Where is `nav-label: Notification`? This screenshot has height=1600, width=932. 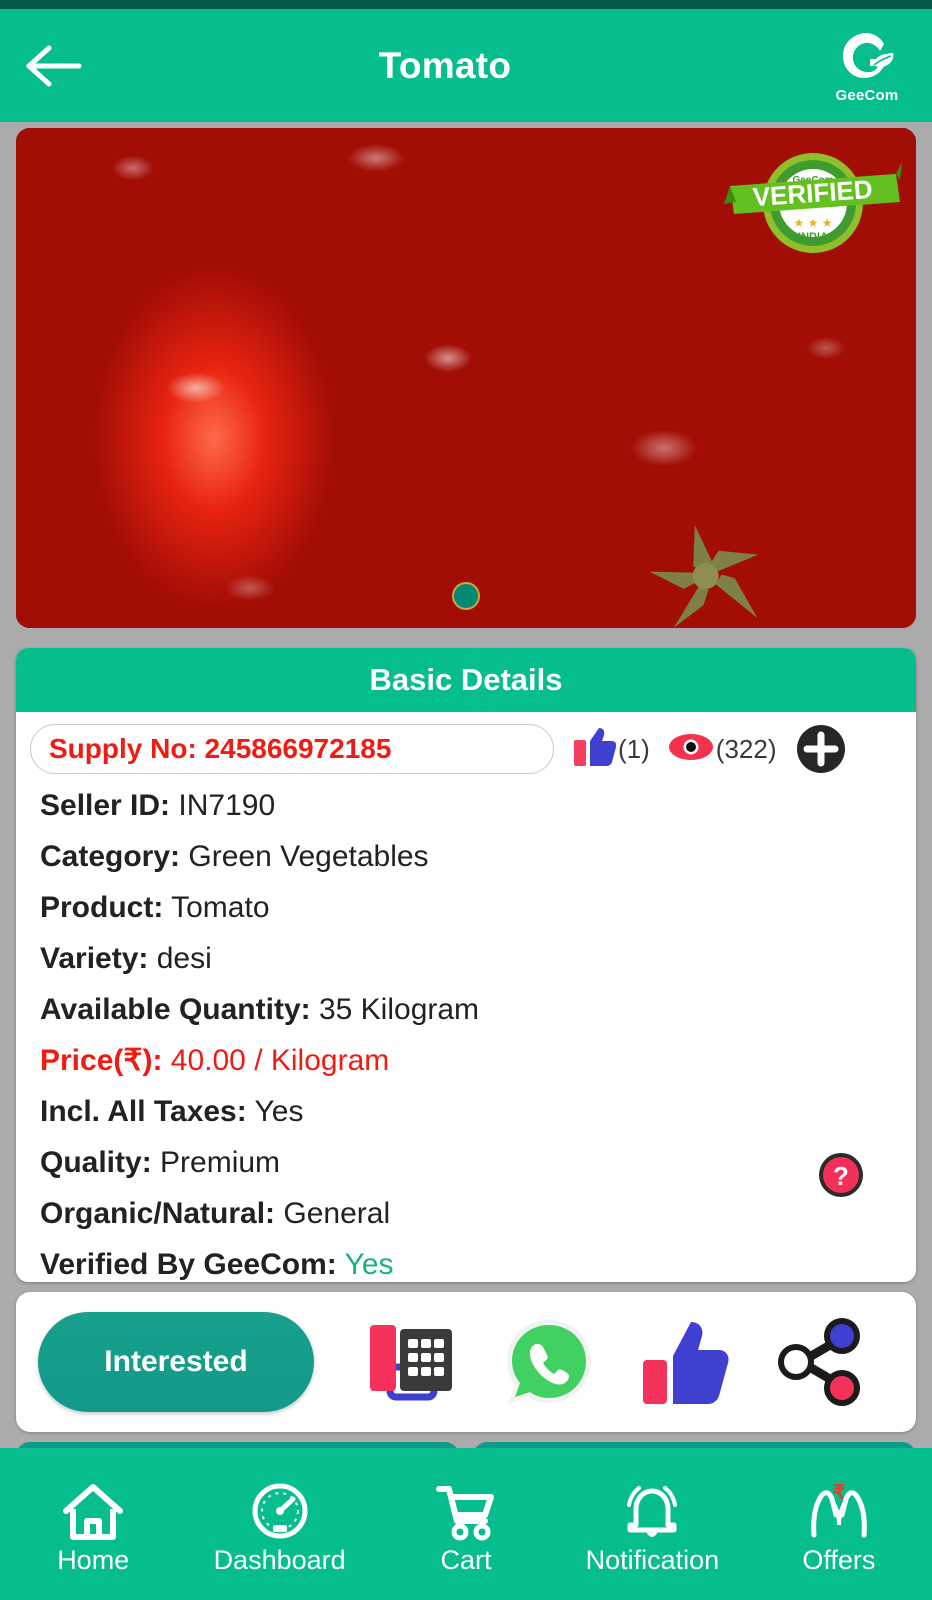 nav-label: Notification is located at coordinates (652, 1559).